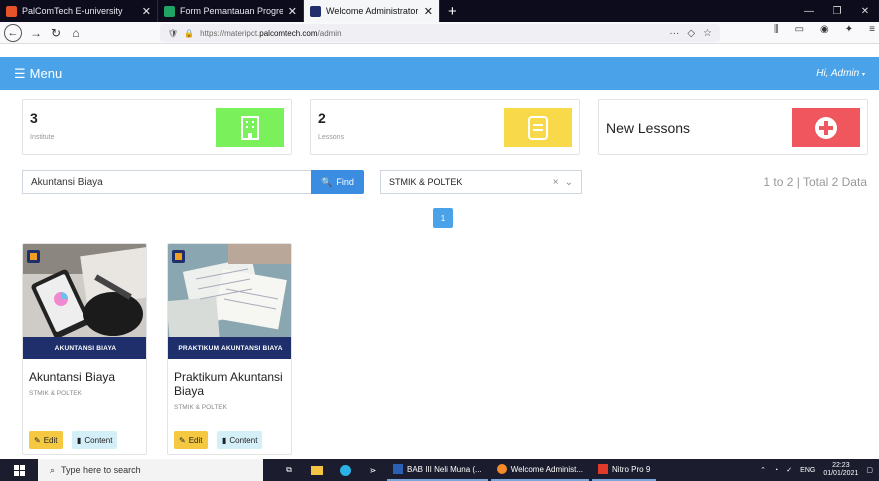  Describe the element at coordinates (556, 182) in the screenshot. I see `clear-icon: ×` at that location.